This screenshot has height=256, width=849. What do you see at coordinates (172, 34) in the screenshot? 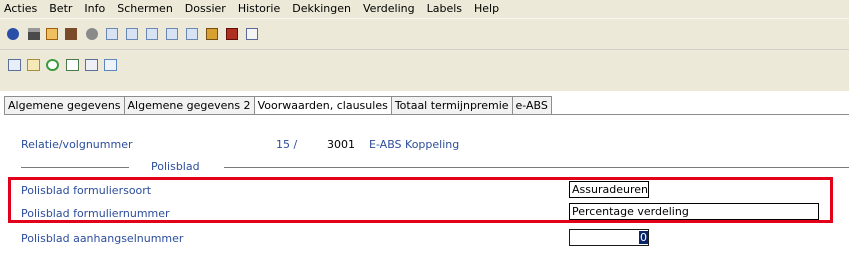
I see `page4-icon` at bounding box center [172, 34].